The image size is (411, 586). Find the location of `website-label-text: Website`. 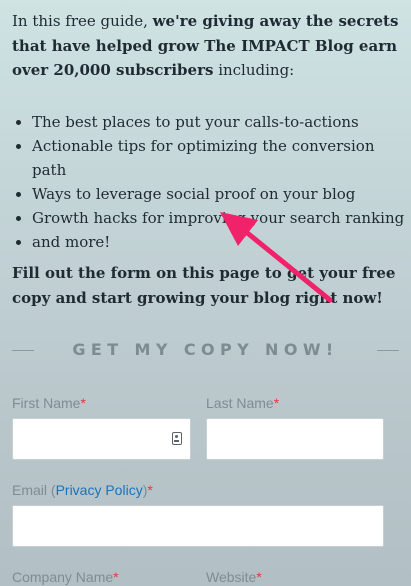

website-label-text: Website is located at coordinates (231, 577).